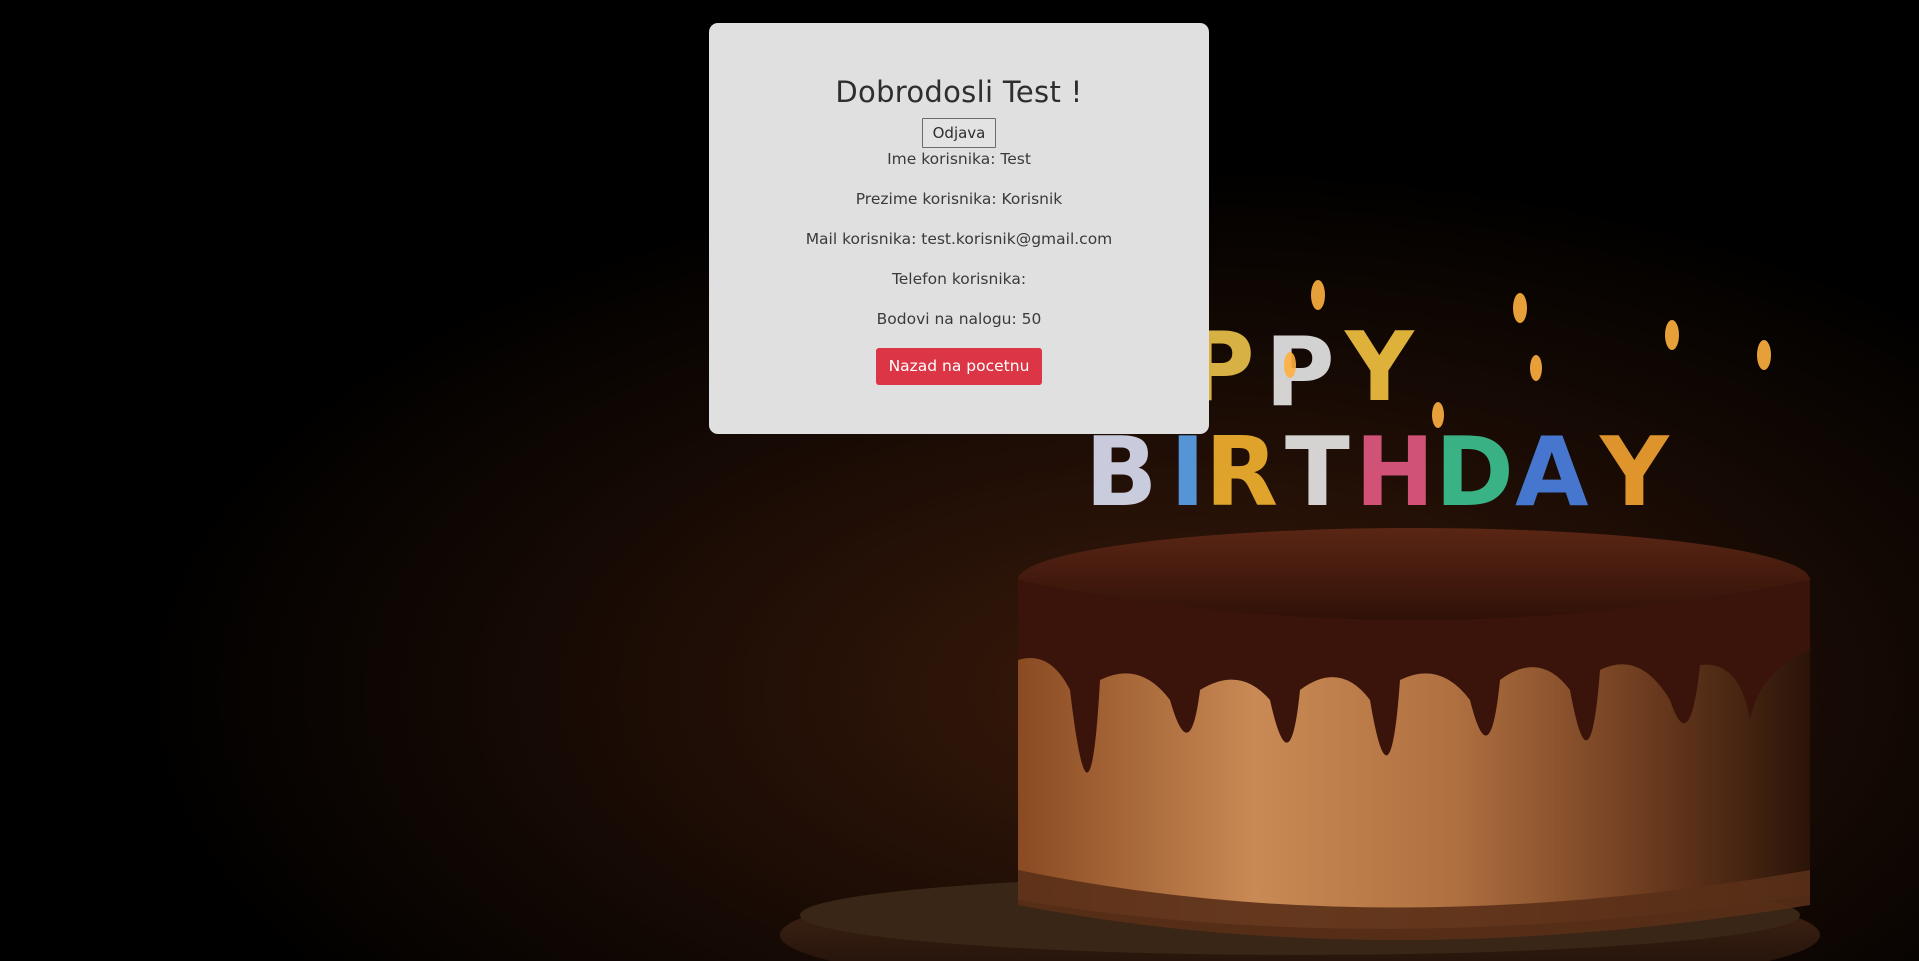  Describe the element at coordinates (1300, 373) in the screenshot. I see `svg-text: P` at that location.